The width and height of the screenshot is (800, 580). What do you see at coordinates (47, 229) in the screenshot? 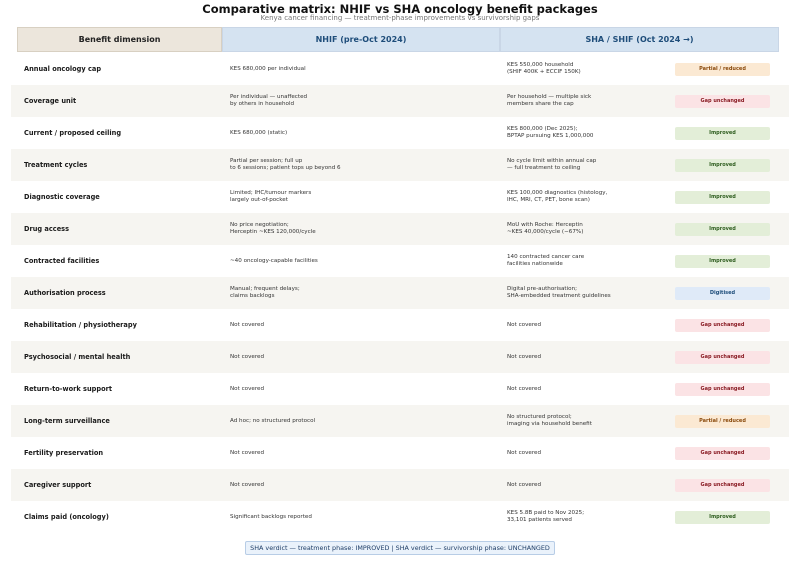
I see `cell-benefit-dimension: Drug access` at bounding box center [47, 229].